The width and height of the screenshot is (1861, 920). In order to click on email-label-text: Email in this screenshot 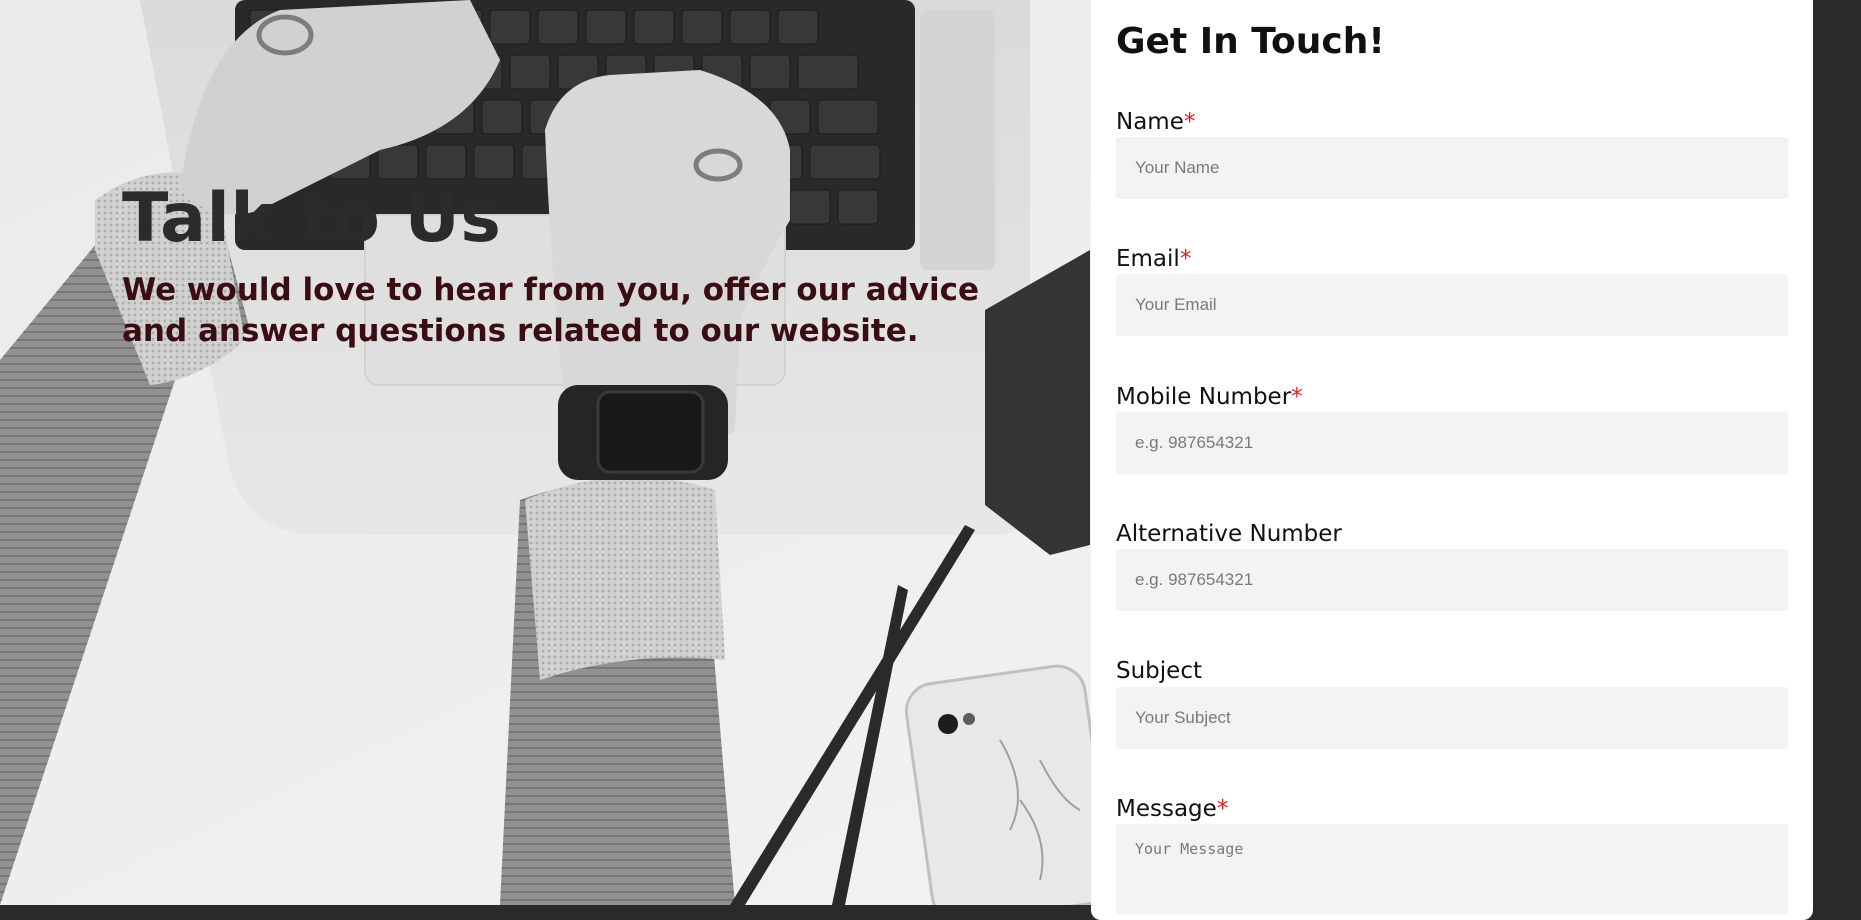, I will do `click(1148, 259)`.